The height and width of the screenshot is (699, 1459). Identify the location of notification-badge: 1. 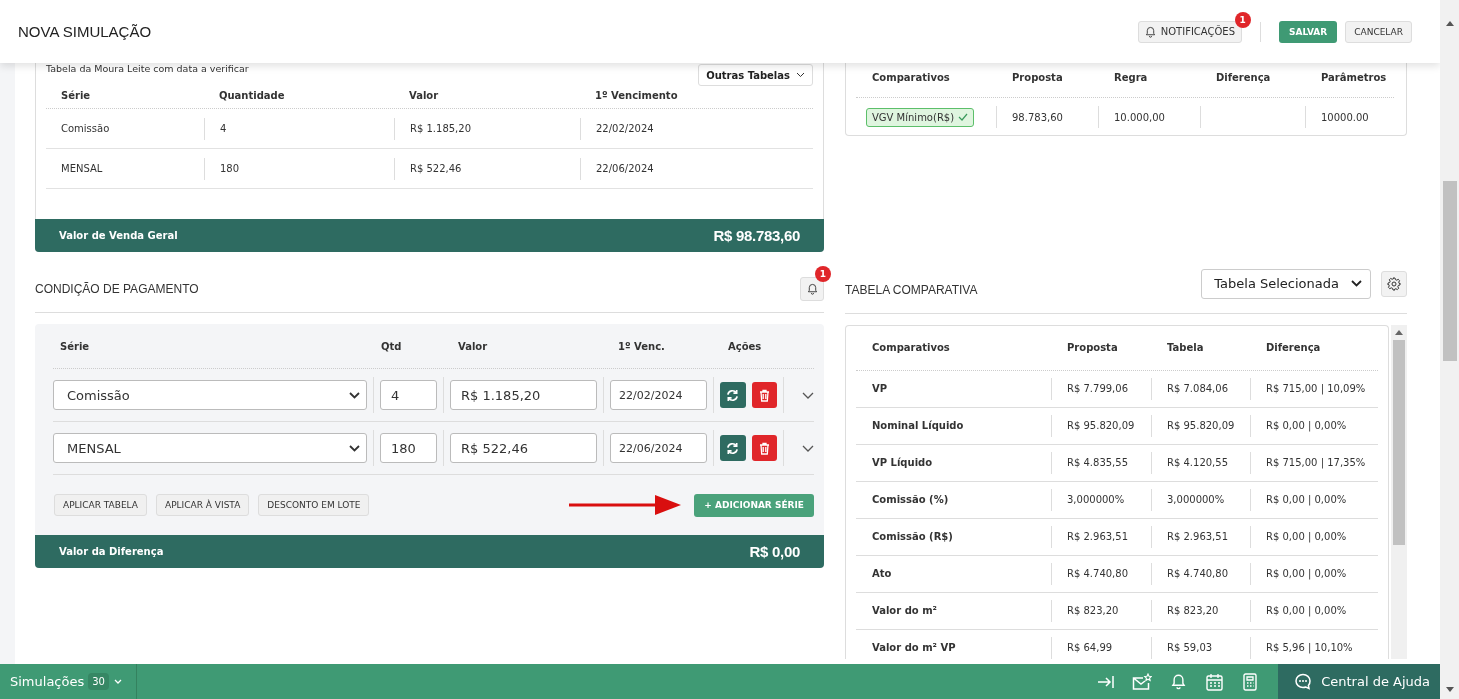
(1242, 19).